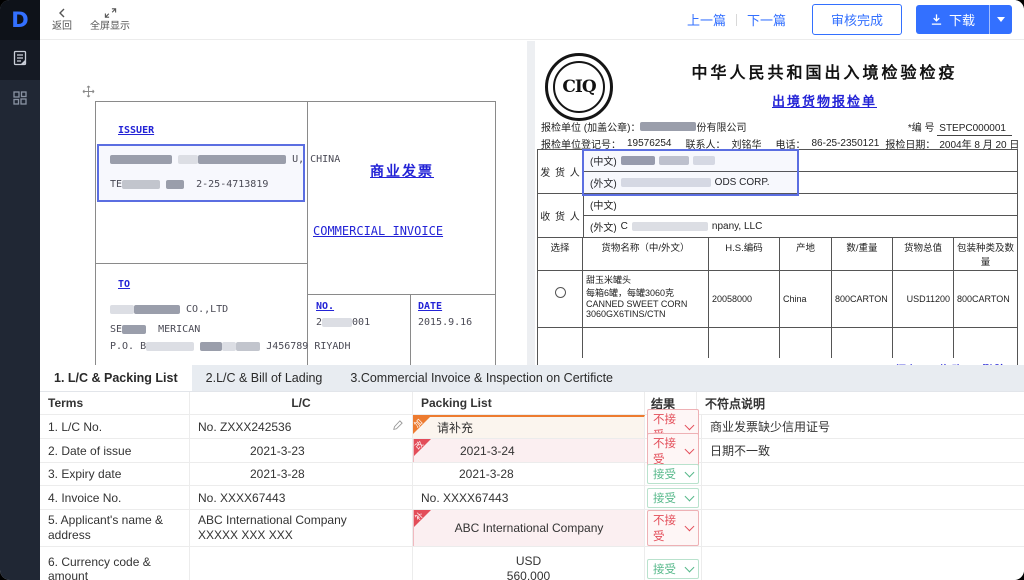  Describe the element at coordinates (398, 426) in the screenshot. I see `edit-pencil-icon` at that location.